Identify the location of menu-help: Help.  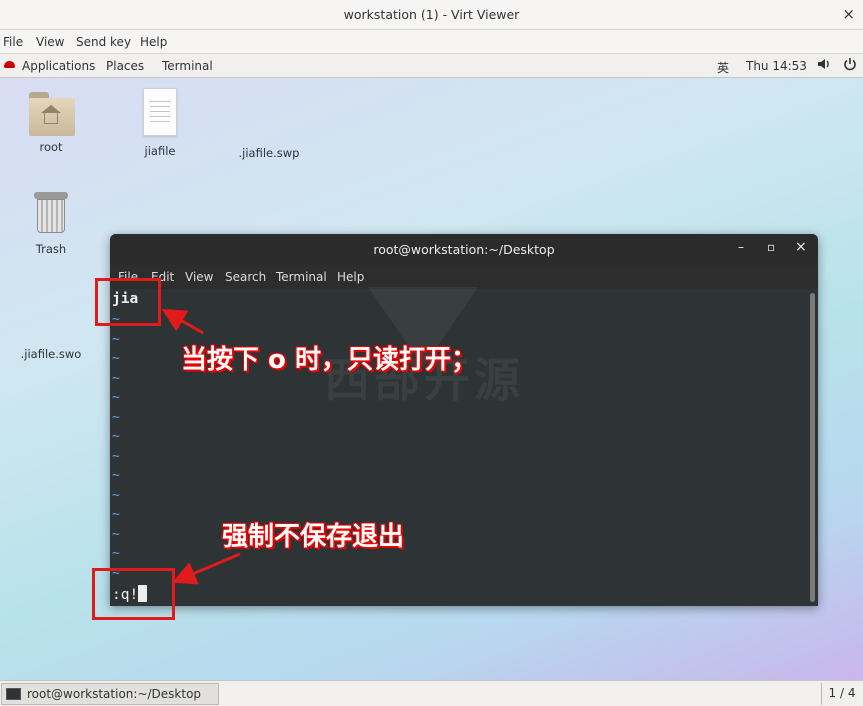
(153, 42).